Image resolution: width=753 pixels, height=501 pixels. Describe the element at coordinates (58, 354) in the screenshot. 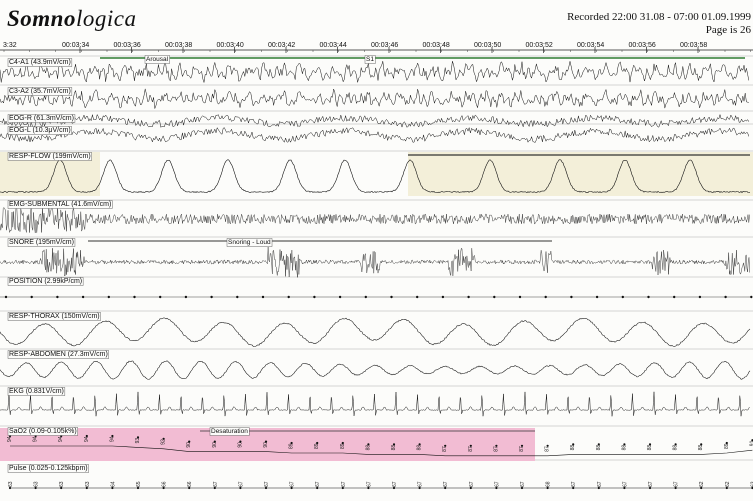

I see `channel-label-abdomen: RESP-ABDOMEN (27.3mV/cm)` at that location.